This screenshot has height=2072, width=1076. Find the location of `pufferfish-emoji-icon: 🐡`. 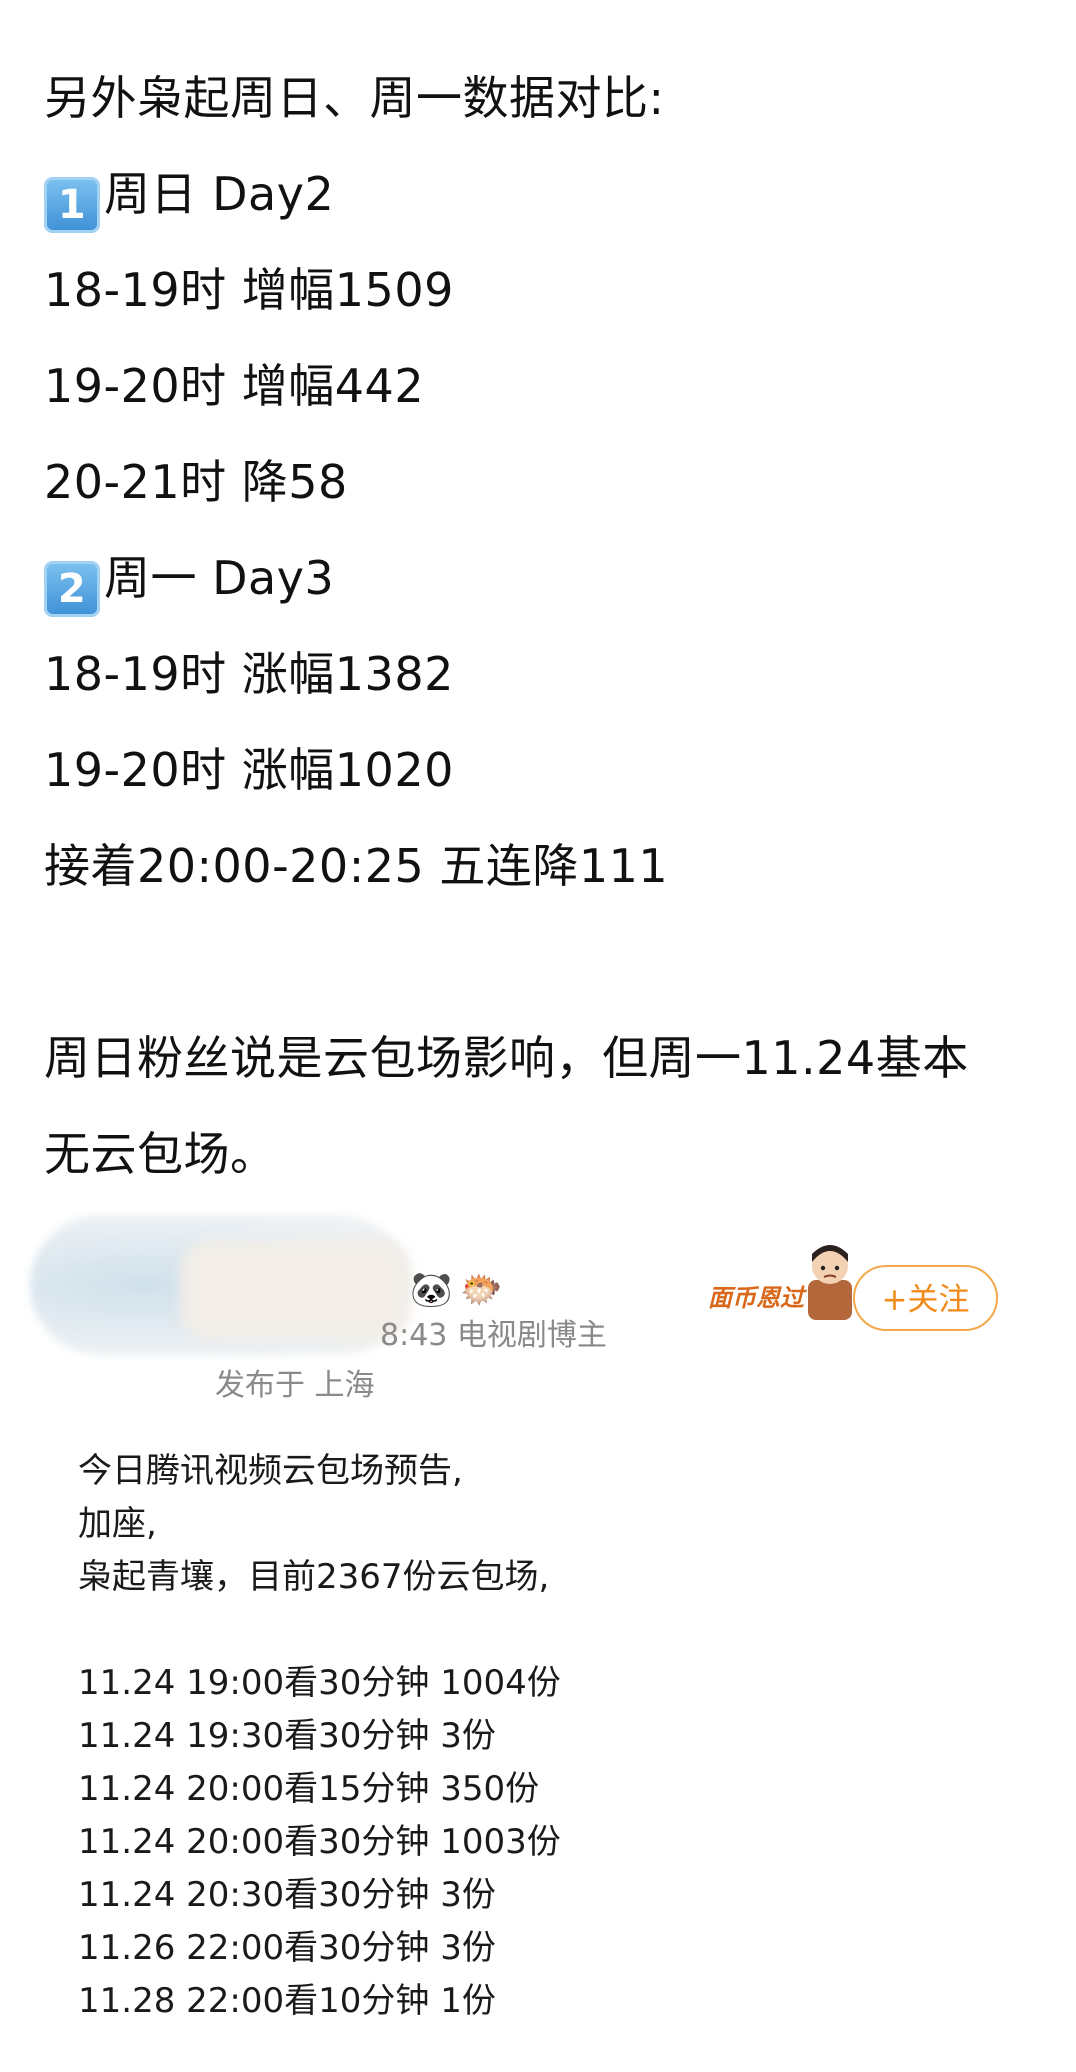

pufferfish-emoji-icon: 🐡 is located at coordinates (481, 1290).